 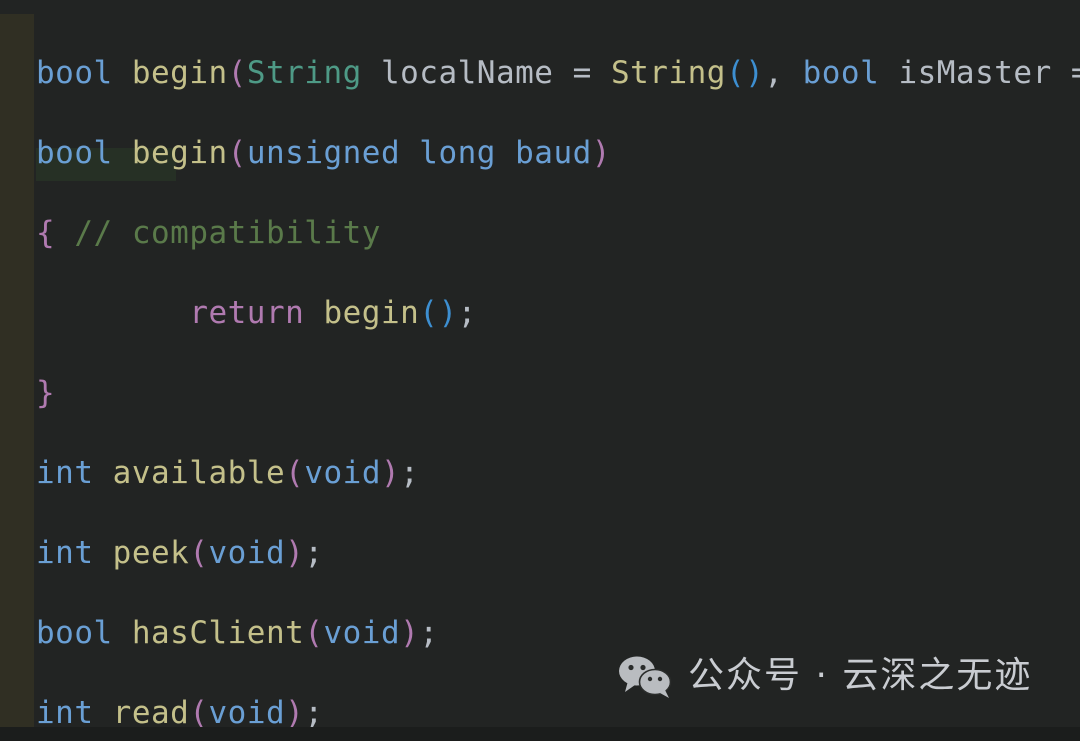 What do you see at coordinates (558, 313) in the screenshot?
I see `code-line: return begin();` at bounding box center [558, 313].